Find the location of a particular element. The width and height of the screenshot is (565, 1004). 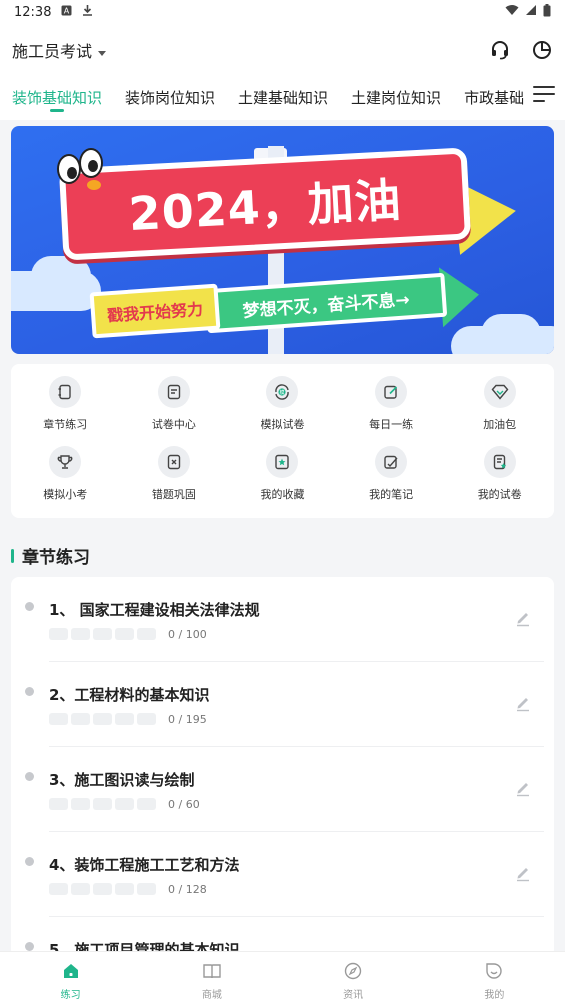

chapter-icon is located at coordinates (65, 392).